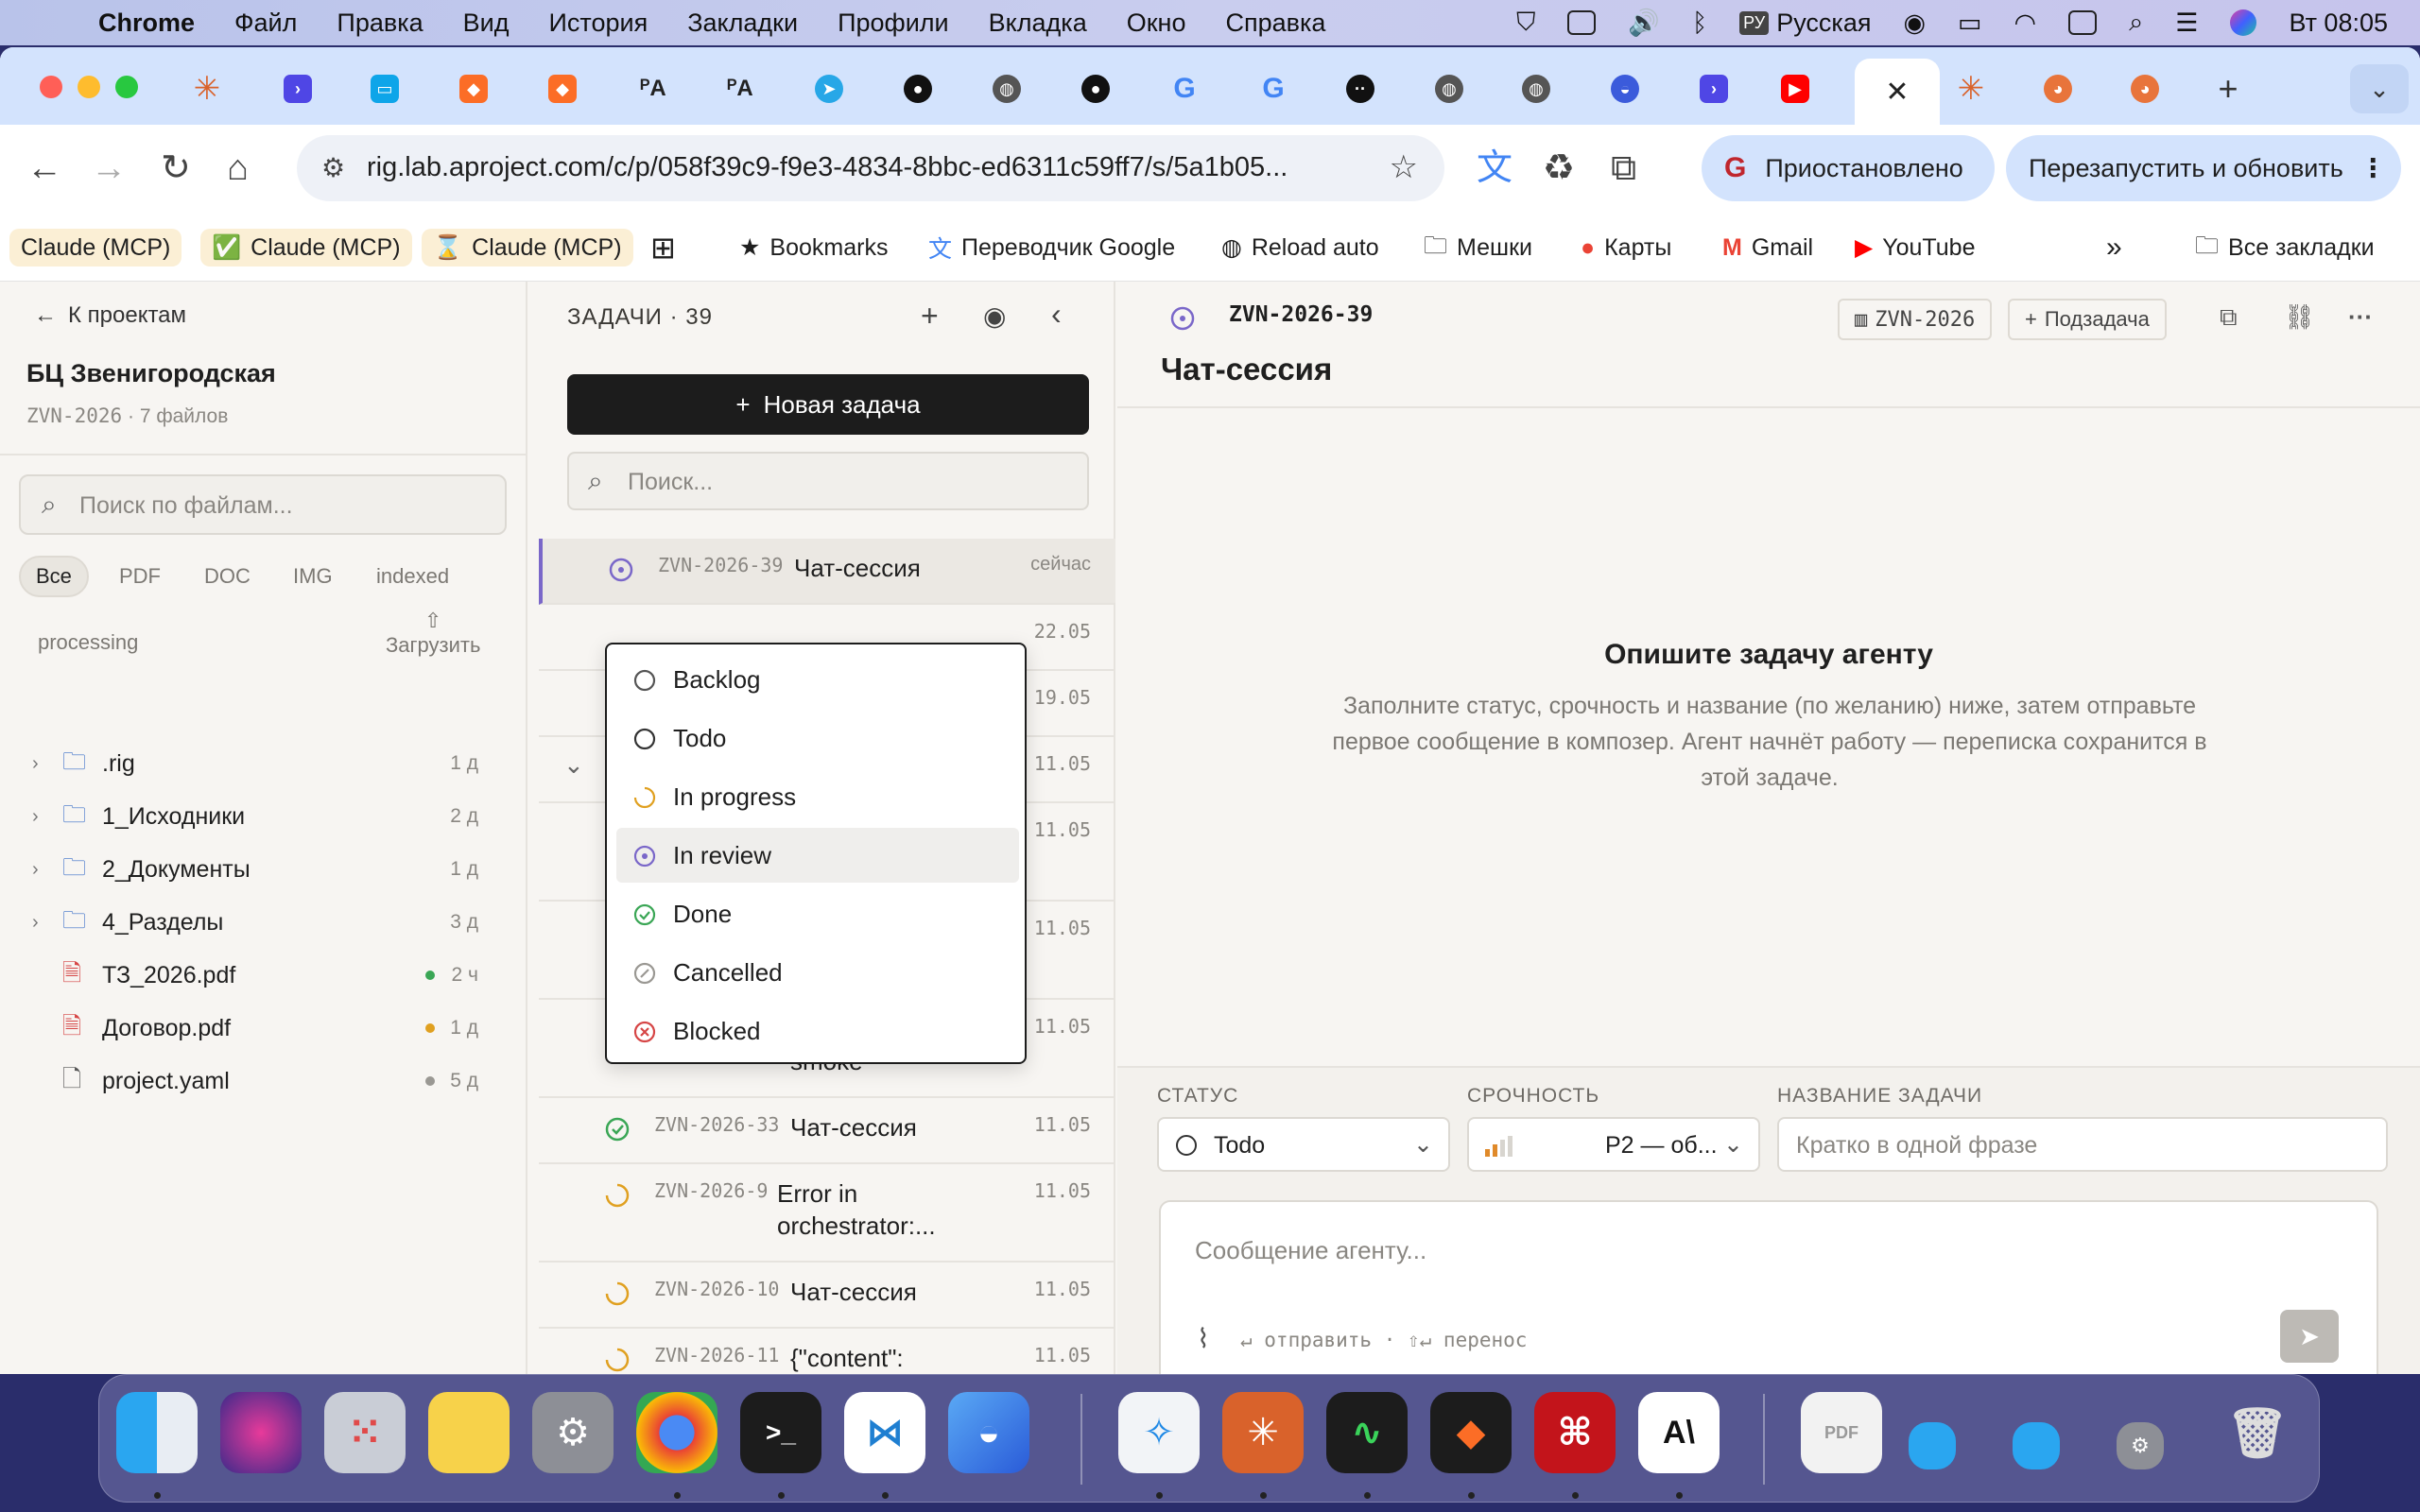  What do you see at coordinates (1575, 1432) in the screenshot?
I see `acrobat-icon: ⌘` at bounding box center [1575, 1432].